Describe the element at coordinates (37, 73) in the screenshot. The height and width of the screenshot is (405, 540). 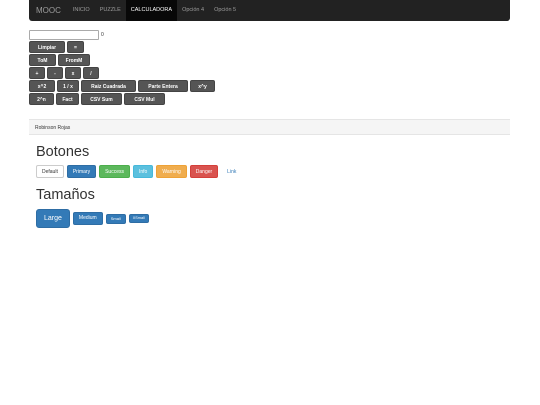
I see `add-button: +` at that location.